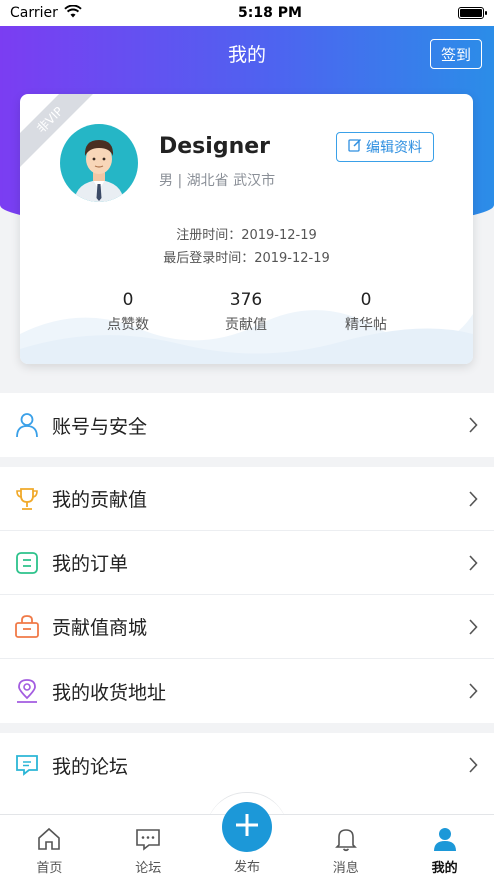 The height and width of the screenshot is (880, 494). Describe the element at coordinates (109, 692) in the screenshot. I see `menu-item-label: 我的收货地址` at that location.